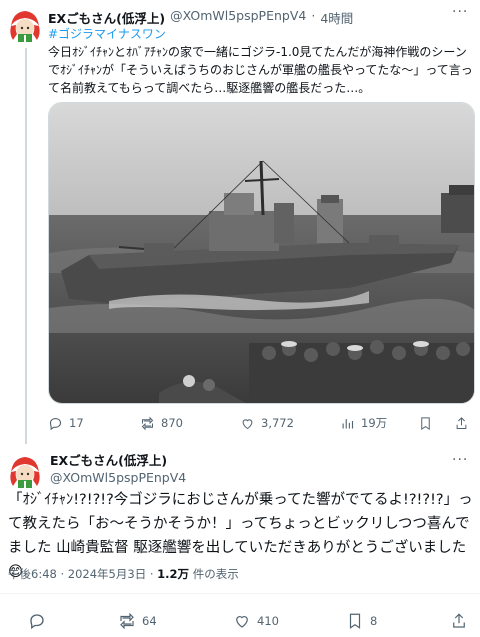 The image size is (480, 637). Describe the element at coordinates (118, 477) in the screenshot. I see `handle: @XOmWl5pspPEnpV4` at that location.